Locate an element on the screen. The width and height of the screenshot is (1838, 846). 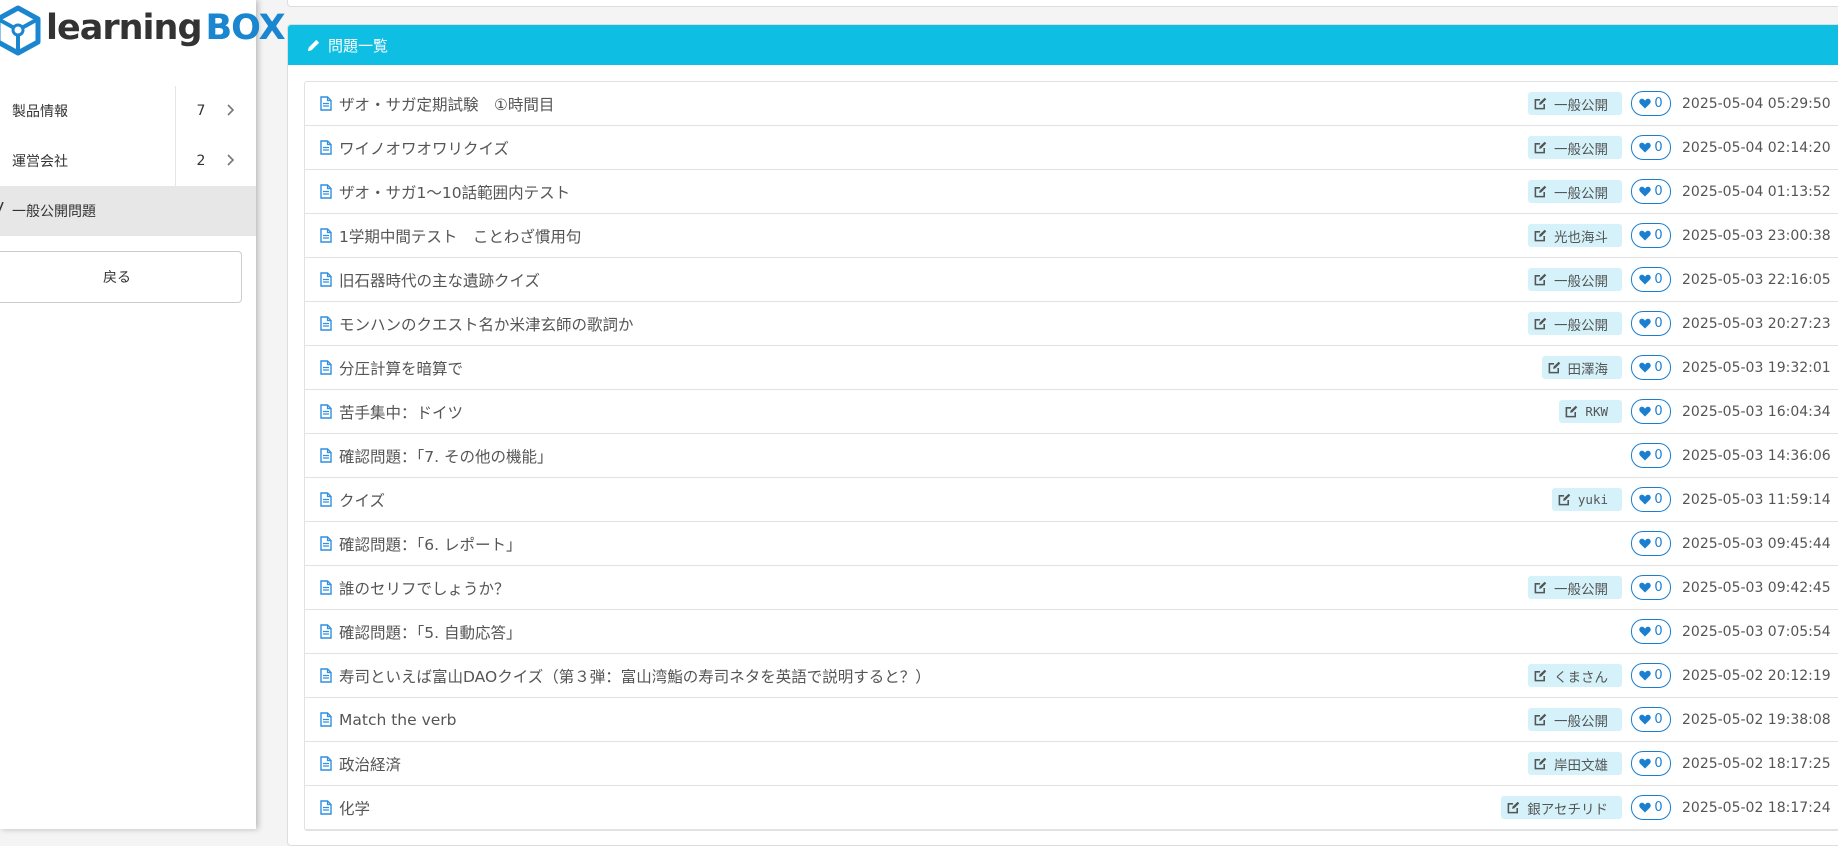
question-row: ザオ・サガ1〜10話範囲内テスト 一般公開 0 2025-05-04 01:13:52 is located at coordinates (1071, 192).